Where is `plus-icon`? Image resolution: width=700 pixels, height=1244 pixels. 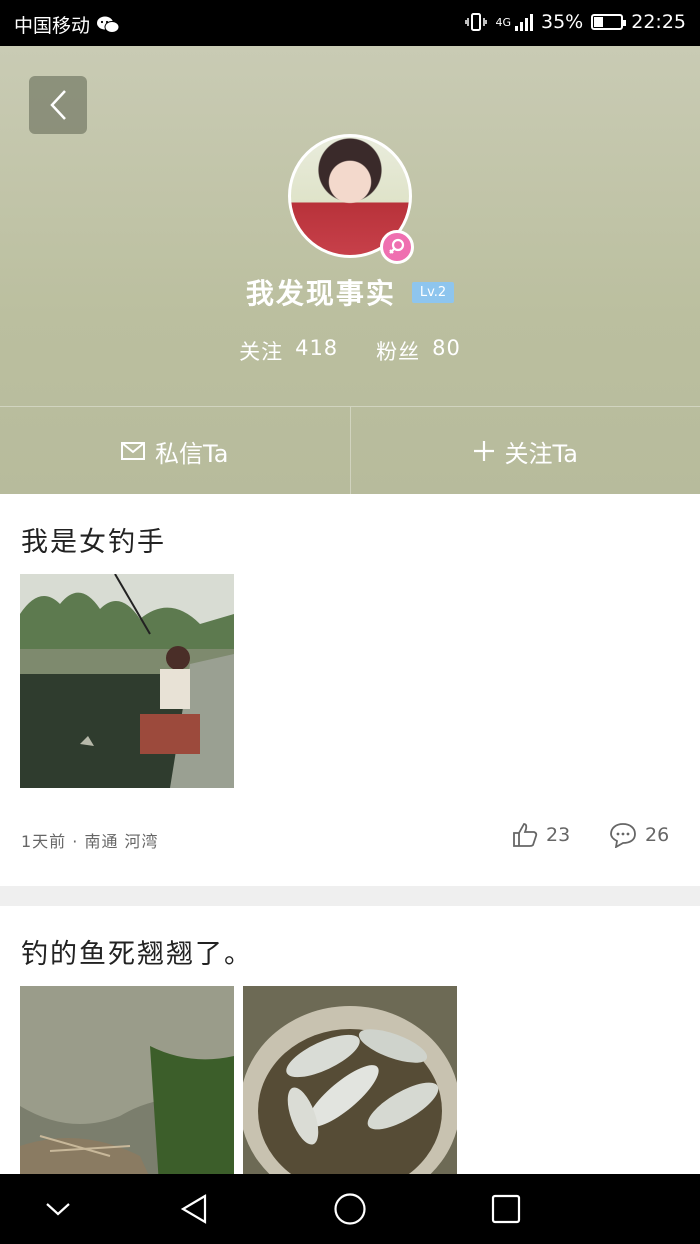
plus-icon is located at coordinates (483, 451).